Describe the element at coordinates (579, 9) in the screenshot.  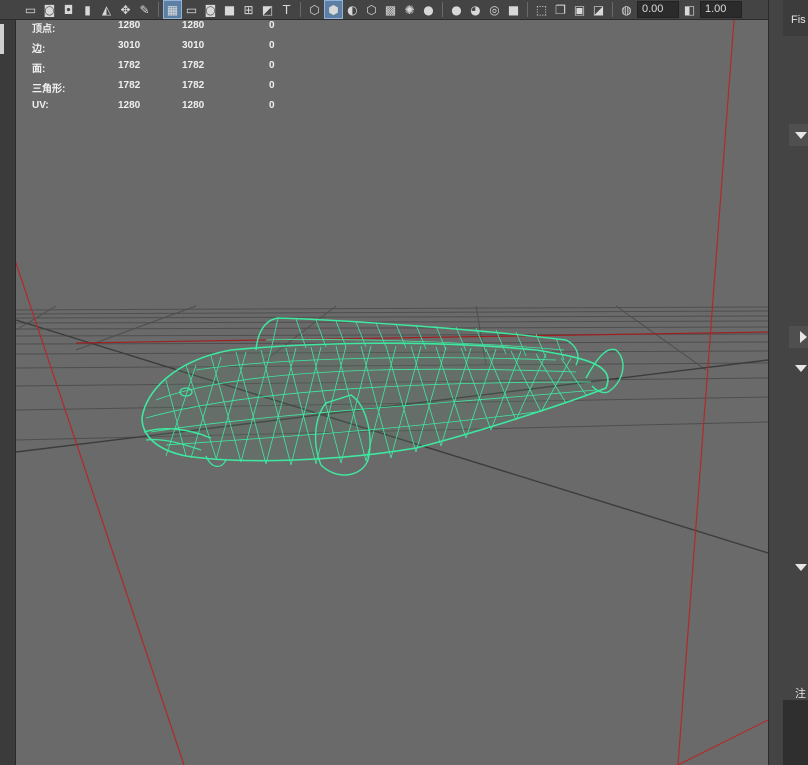
I see `xray-joints-icon: ▣` at that location.